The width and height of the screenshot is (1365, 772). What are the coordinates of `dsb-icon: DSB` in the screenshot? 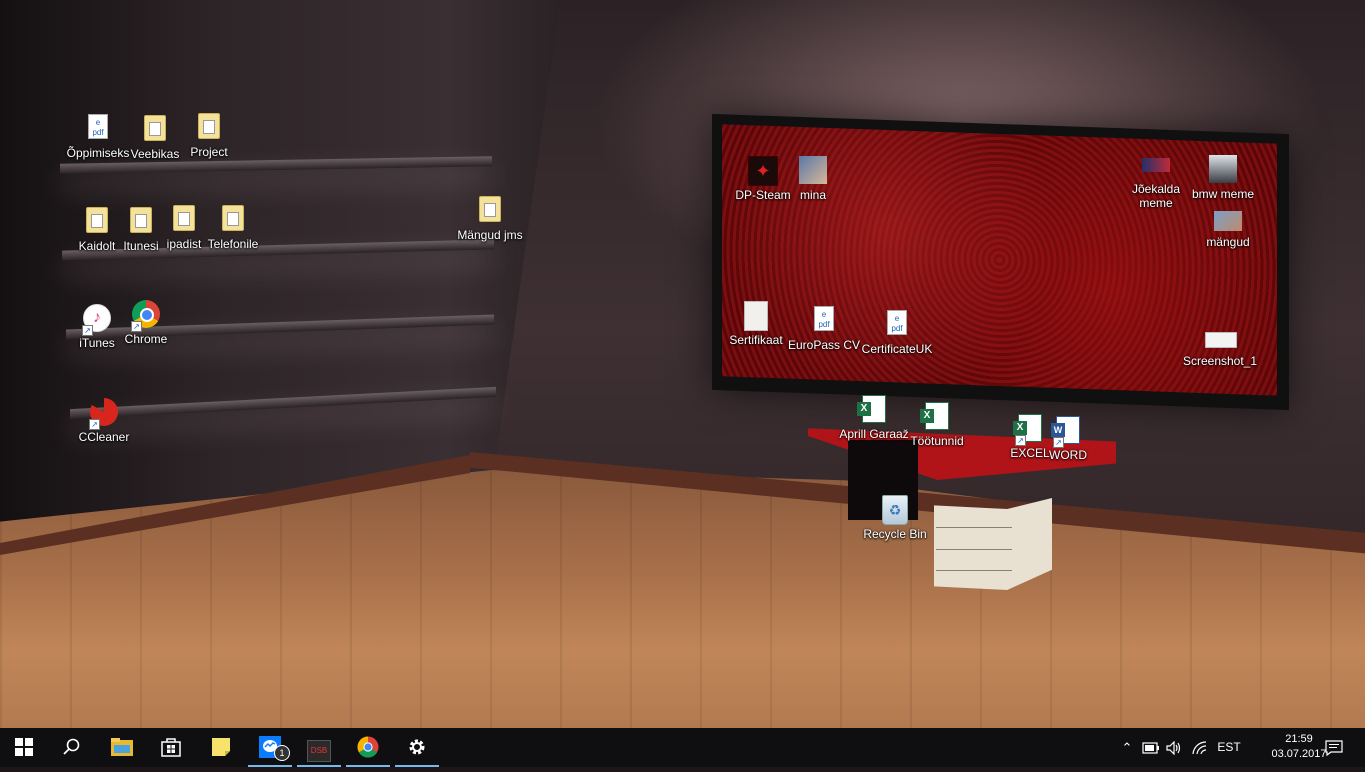 It's located at (319, 751).